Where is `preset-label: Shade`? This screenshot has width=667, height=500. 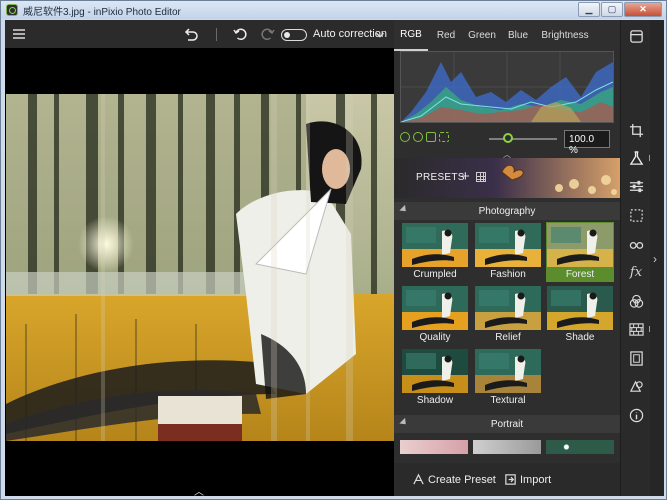 preset-label: Shade is located at coordinates (580, 337).